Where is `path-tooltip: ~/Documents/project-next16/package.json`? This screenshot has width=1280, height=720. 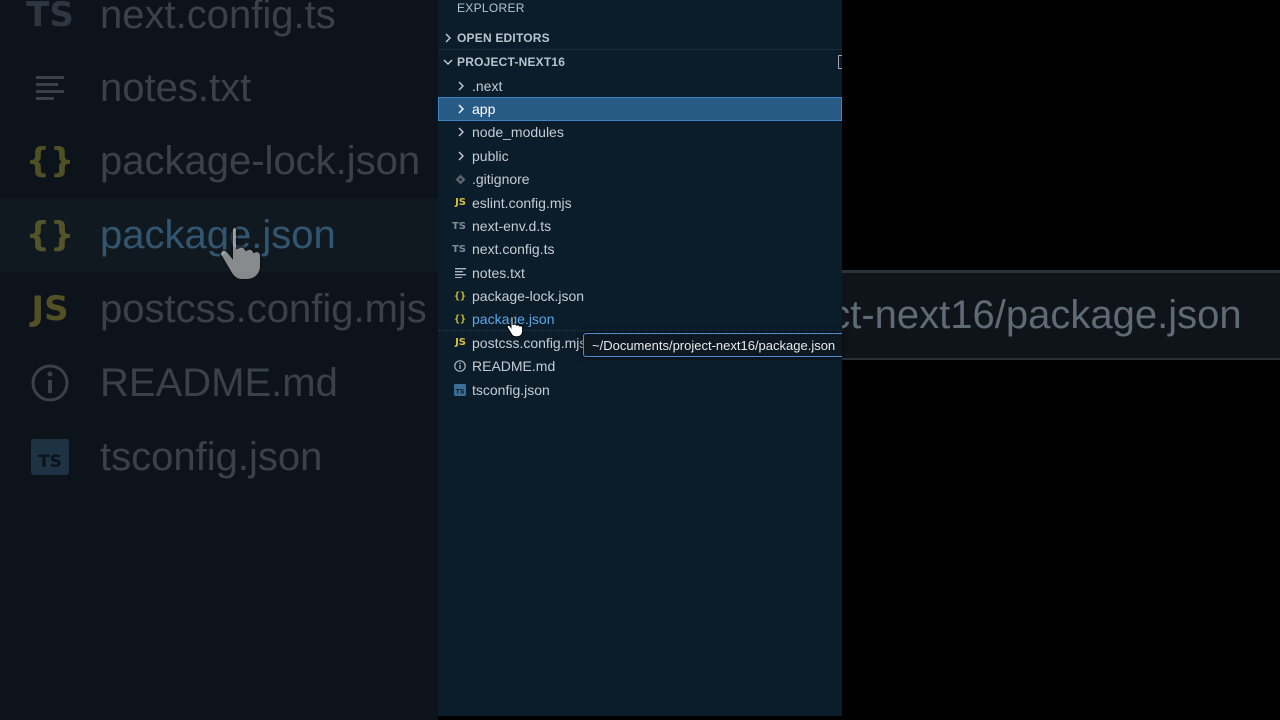 path-tooltip: ~/Documents/project-next16/package.json is located at coordinates (712, 345).